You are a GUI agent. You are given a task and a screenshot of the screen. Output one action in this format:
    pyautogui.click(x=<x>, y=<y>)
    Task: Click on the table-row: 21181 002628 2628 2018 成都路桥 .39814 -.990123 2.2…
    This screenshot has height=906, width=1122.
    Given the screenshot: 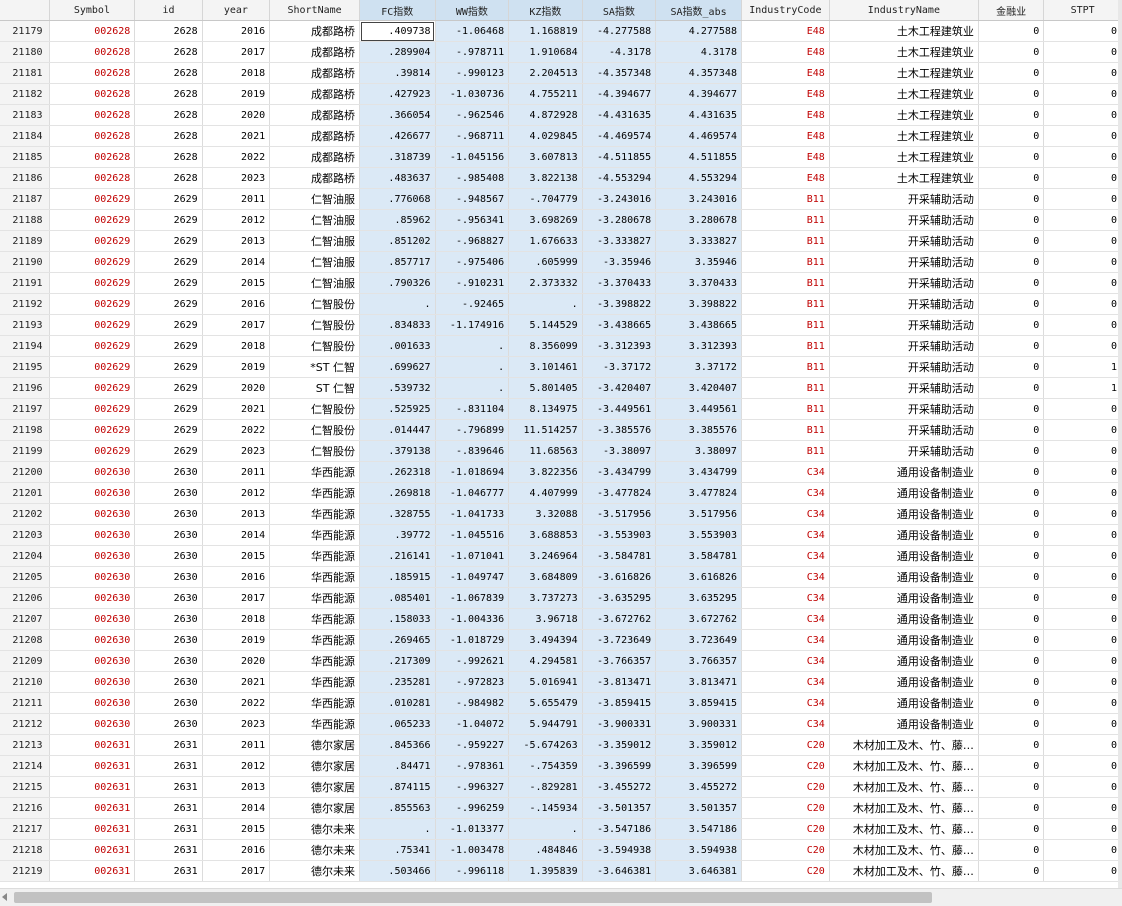 What is the action you would take?
    pyautogui.click(x=561, y=73)
    